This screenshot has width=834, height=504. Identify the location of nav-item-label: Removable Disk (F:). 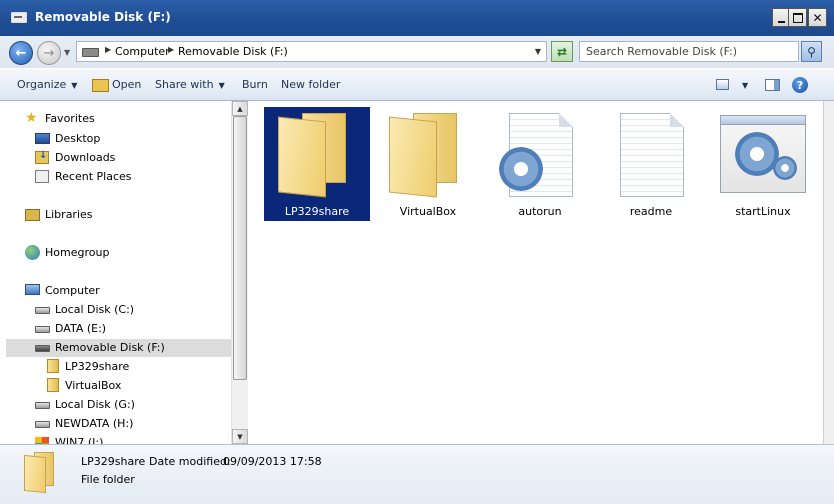
(110, 347).